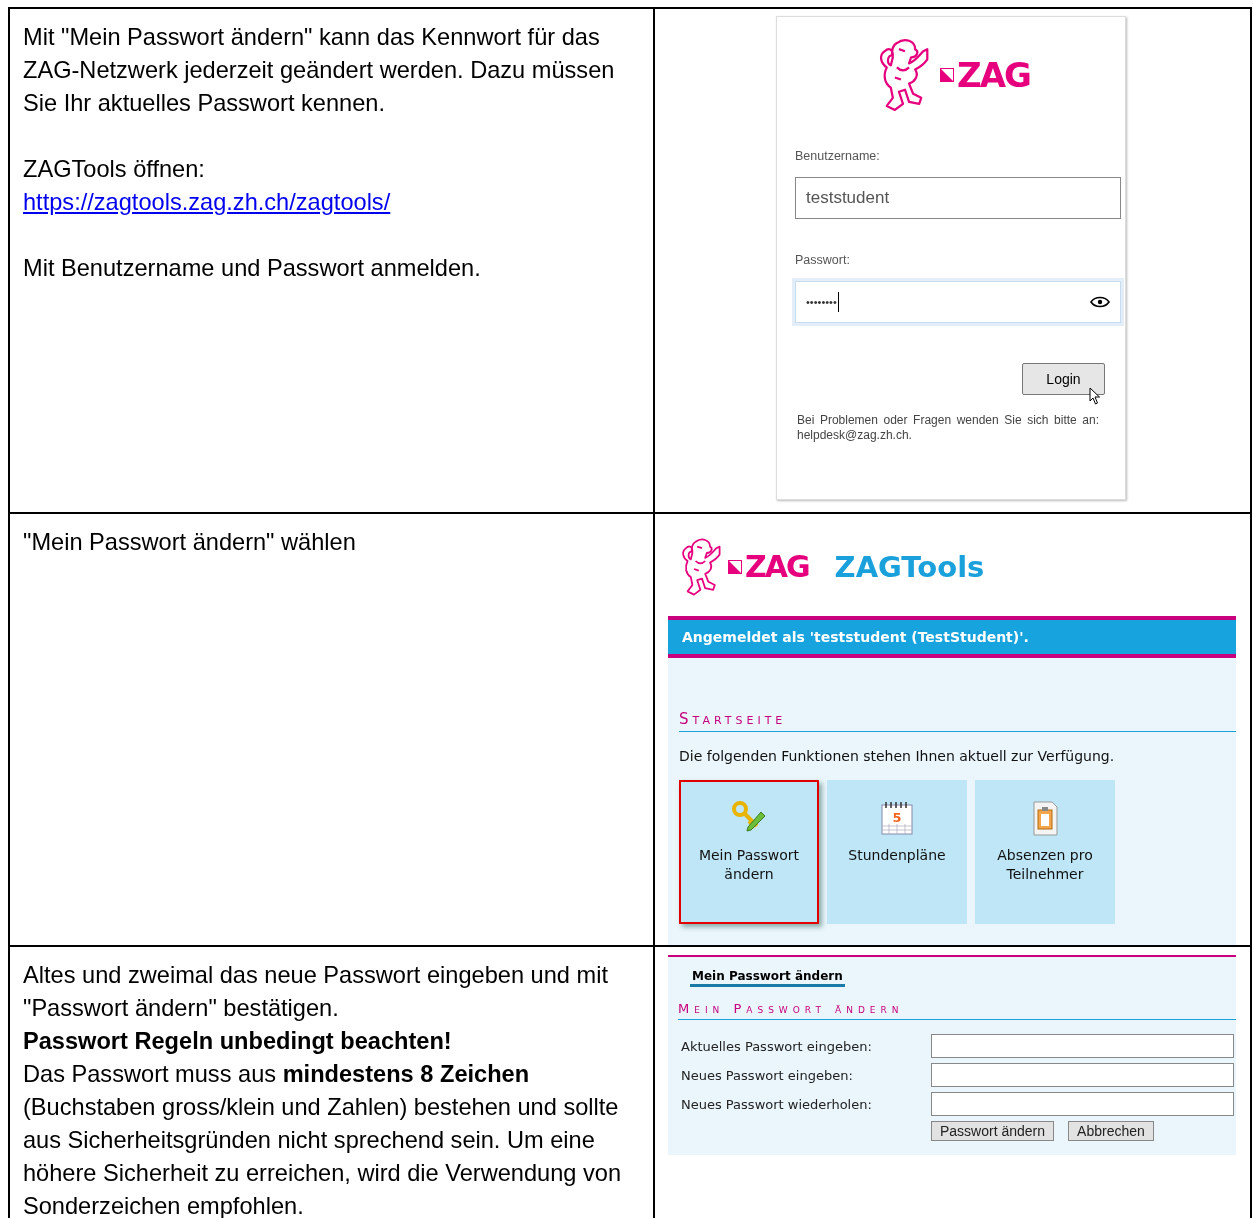  Describe the element at coordinates (958, 302) in the screenshot. I see `password-field: ••••••••` at that location.